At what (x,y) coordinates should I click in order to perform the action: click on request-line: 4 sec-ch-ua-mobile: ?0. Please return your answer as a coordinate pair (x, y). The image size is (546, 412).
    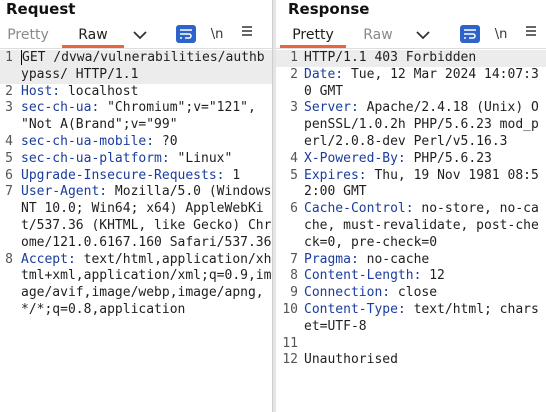
    Looking at the image, I should click on (91, 141).